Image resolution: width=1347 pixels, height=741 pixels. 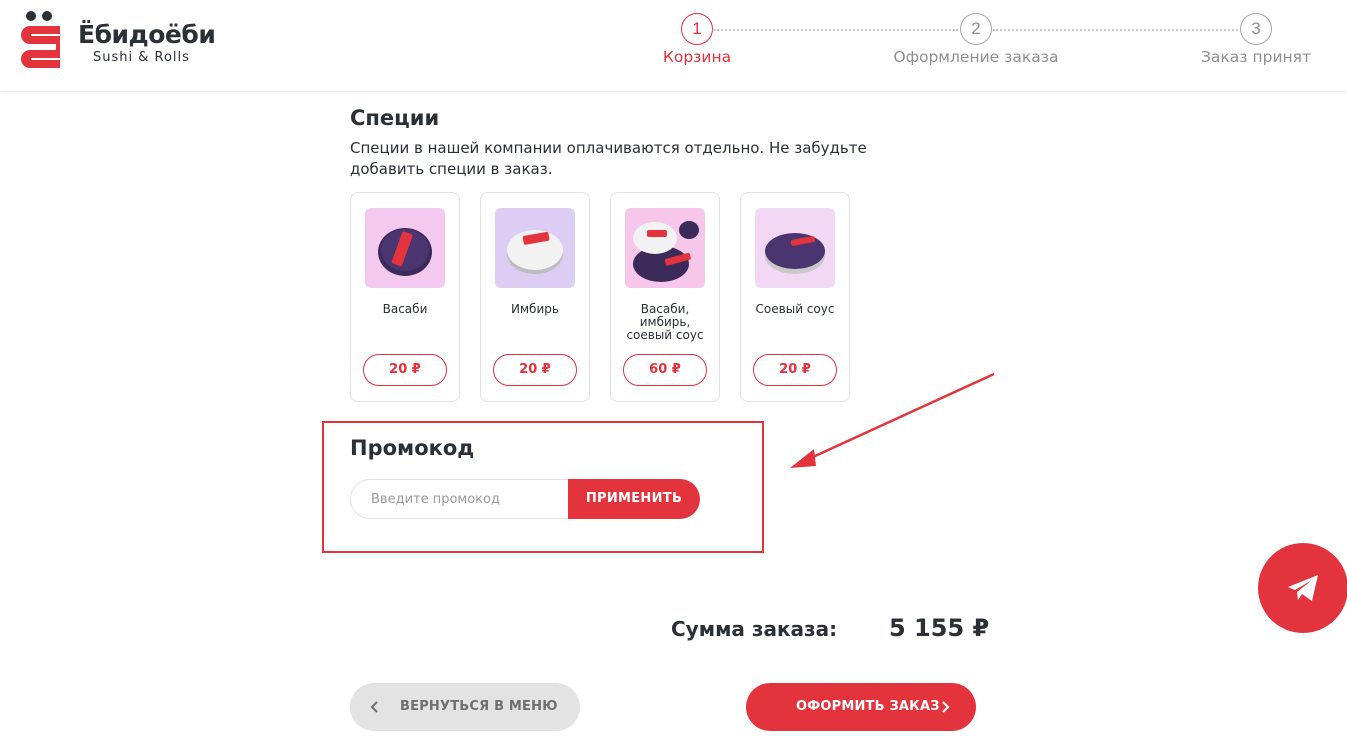 What do you see at coordinates (665, 370) in the screenshot?
I see `spice-add-button: 60 ₽` at bounding box center [665, 370].